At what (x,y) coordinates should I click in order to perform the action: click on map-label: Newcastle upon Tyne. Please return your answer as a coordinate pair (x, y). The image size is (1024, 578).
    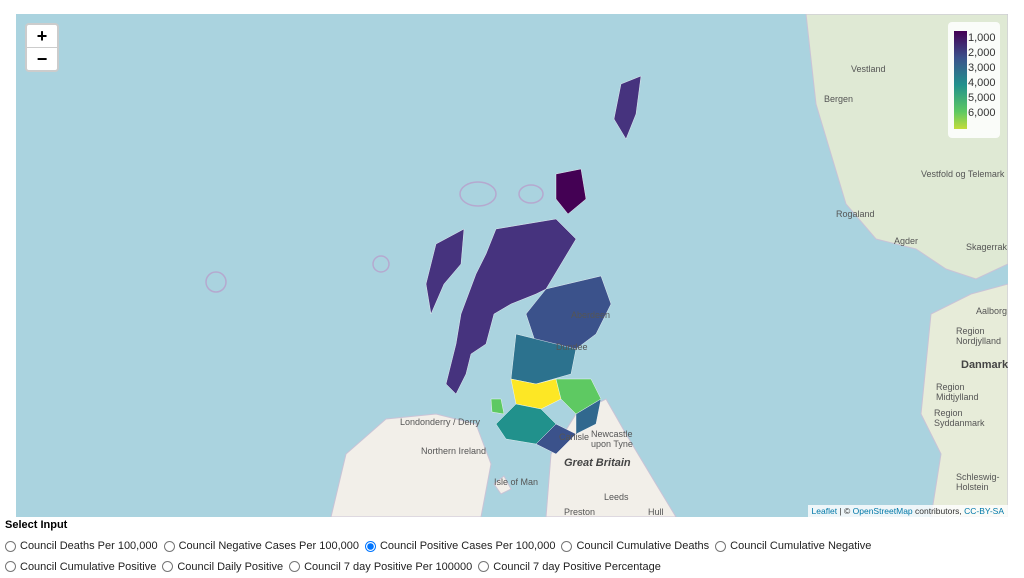
    Looking at the image, I should click on (612, 439).